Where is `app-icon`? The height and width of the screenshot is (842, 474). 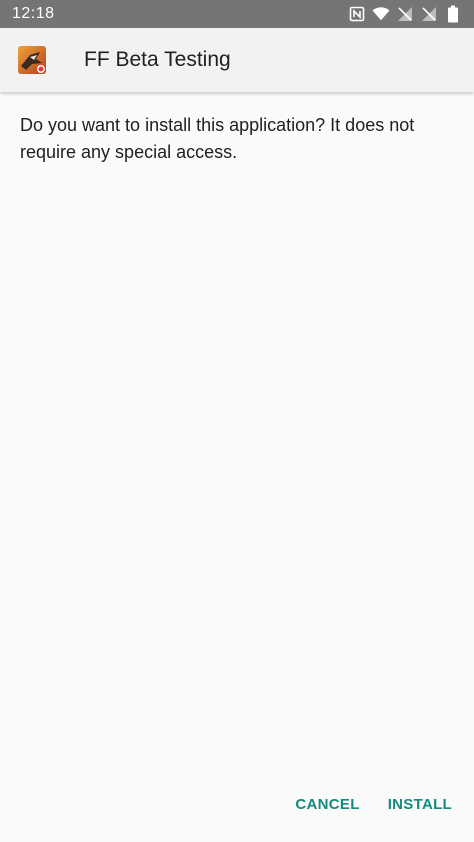
app-icon is located at coordinates (32, 60).